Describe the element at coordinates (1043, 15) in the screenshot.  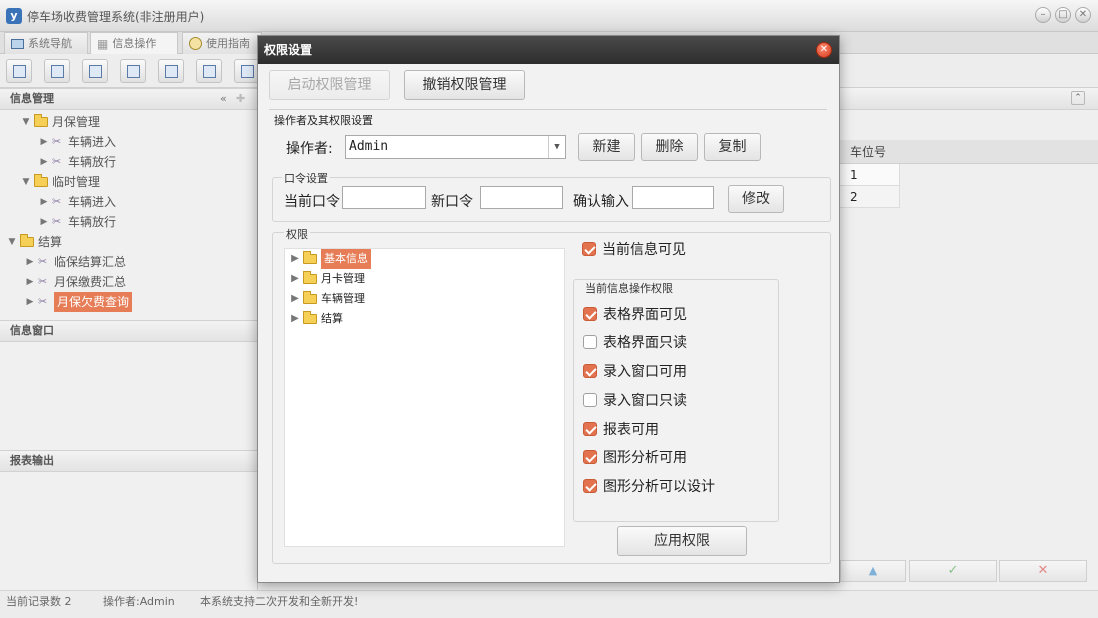
I see `minimize-button: –` at that location.